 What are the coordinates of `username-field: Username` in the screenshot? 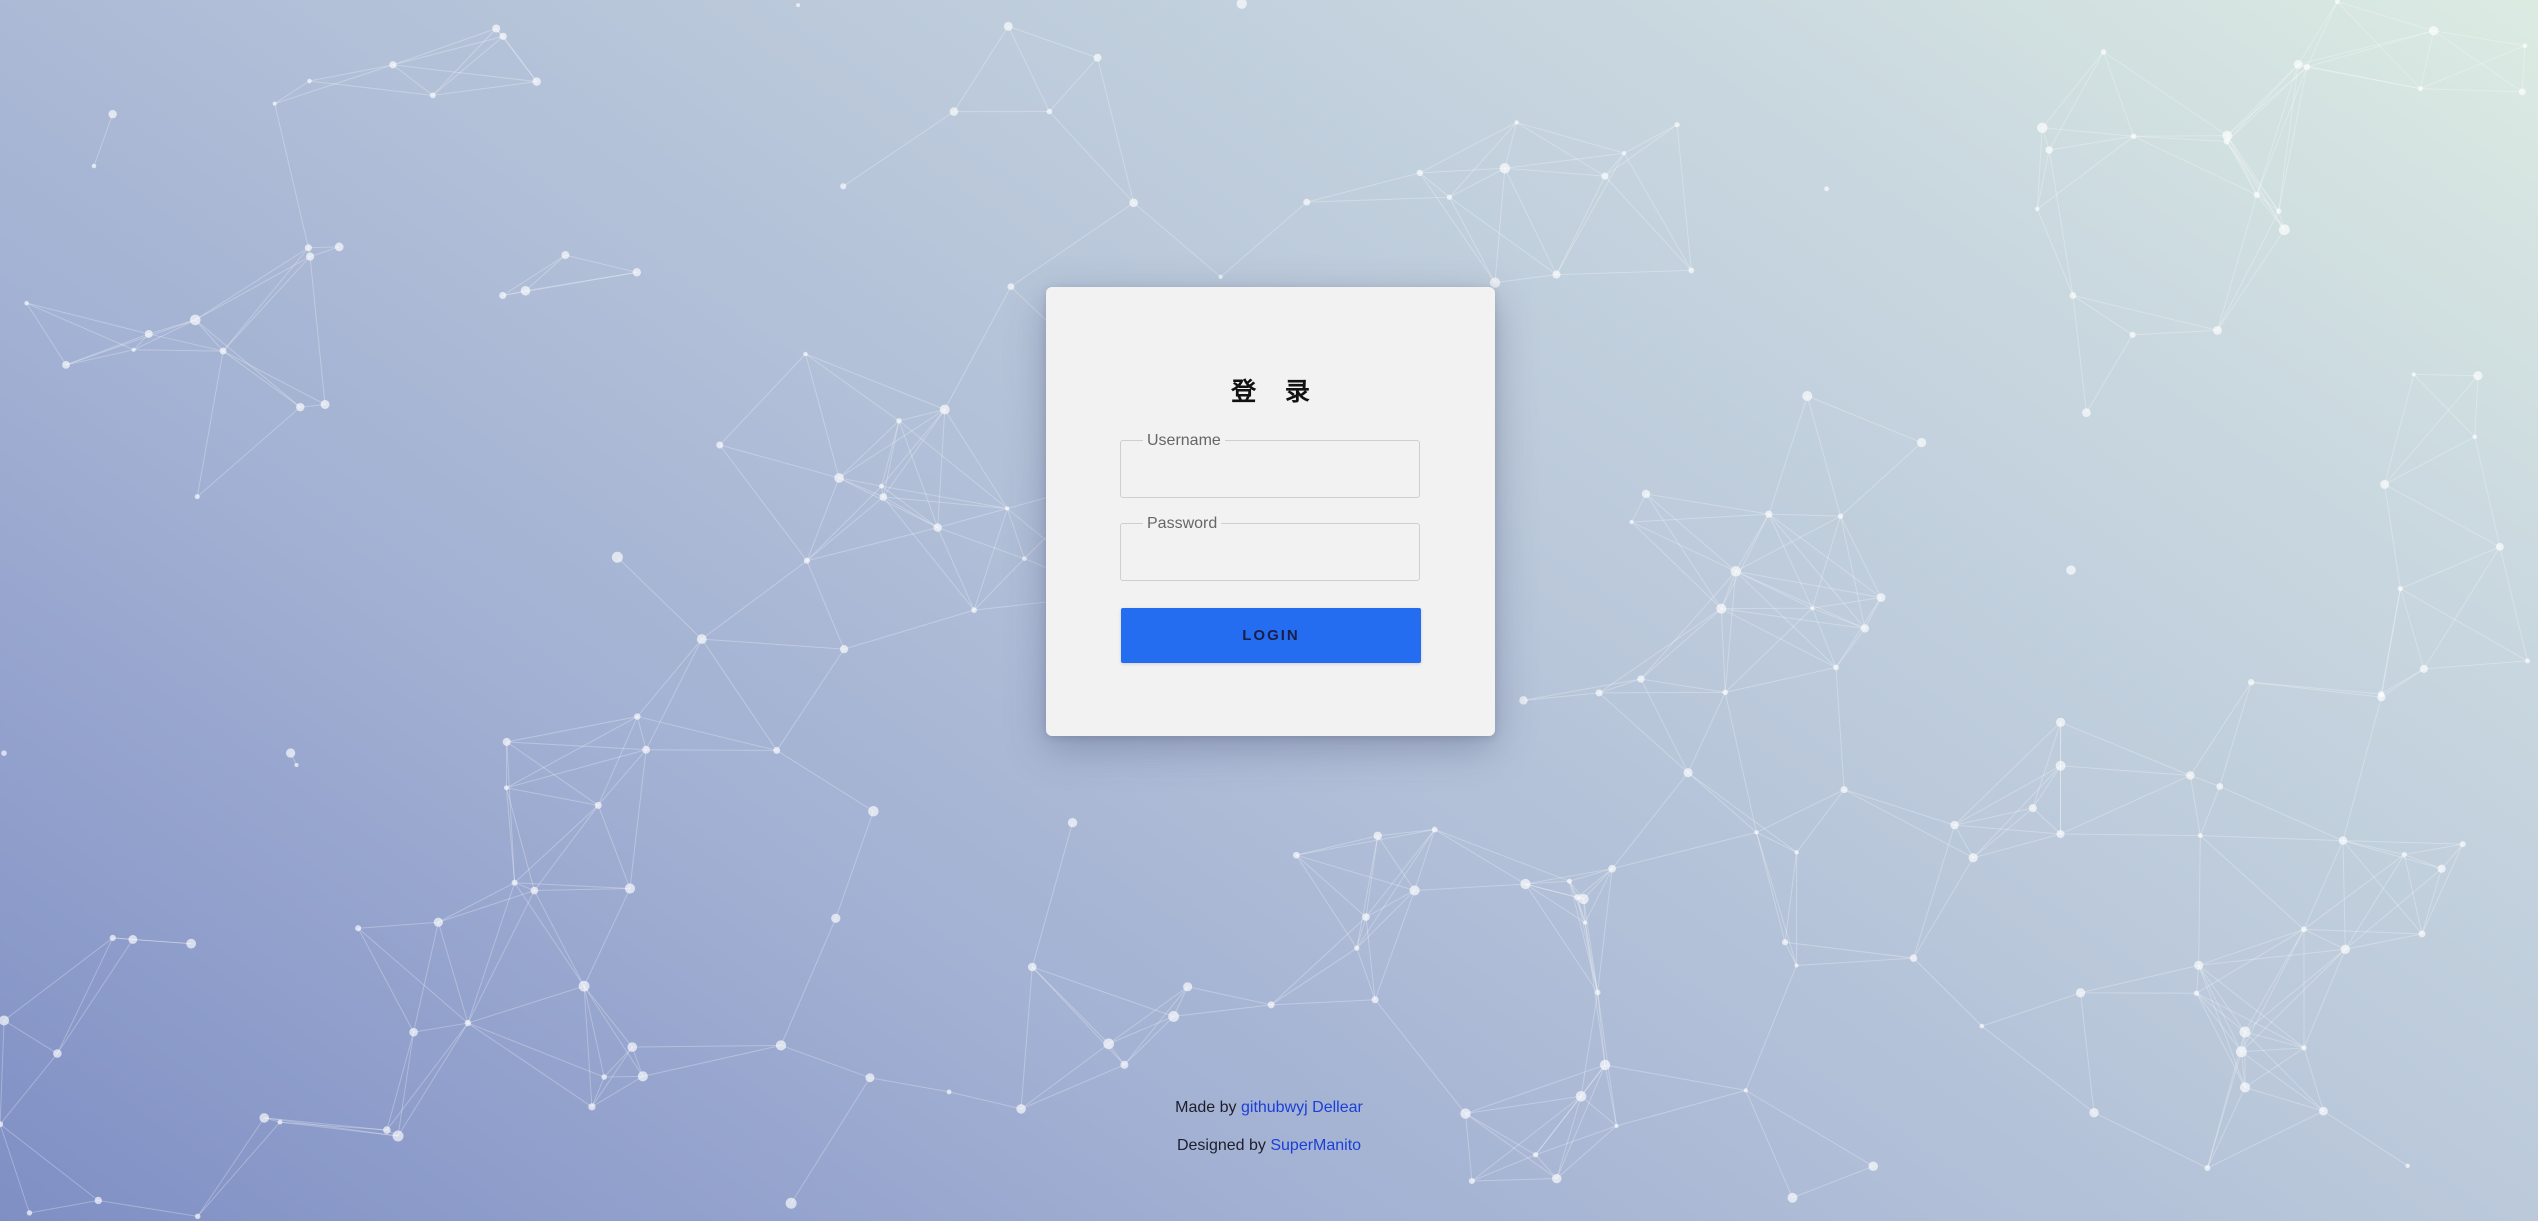 It's located at (1270, 465).